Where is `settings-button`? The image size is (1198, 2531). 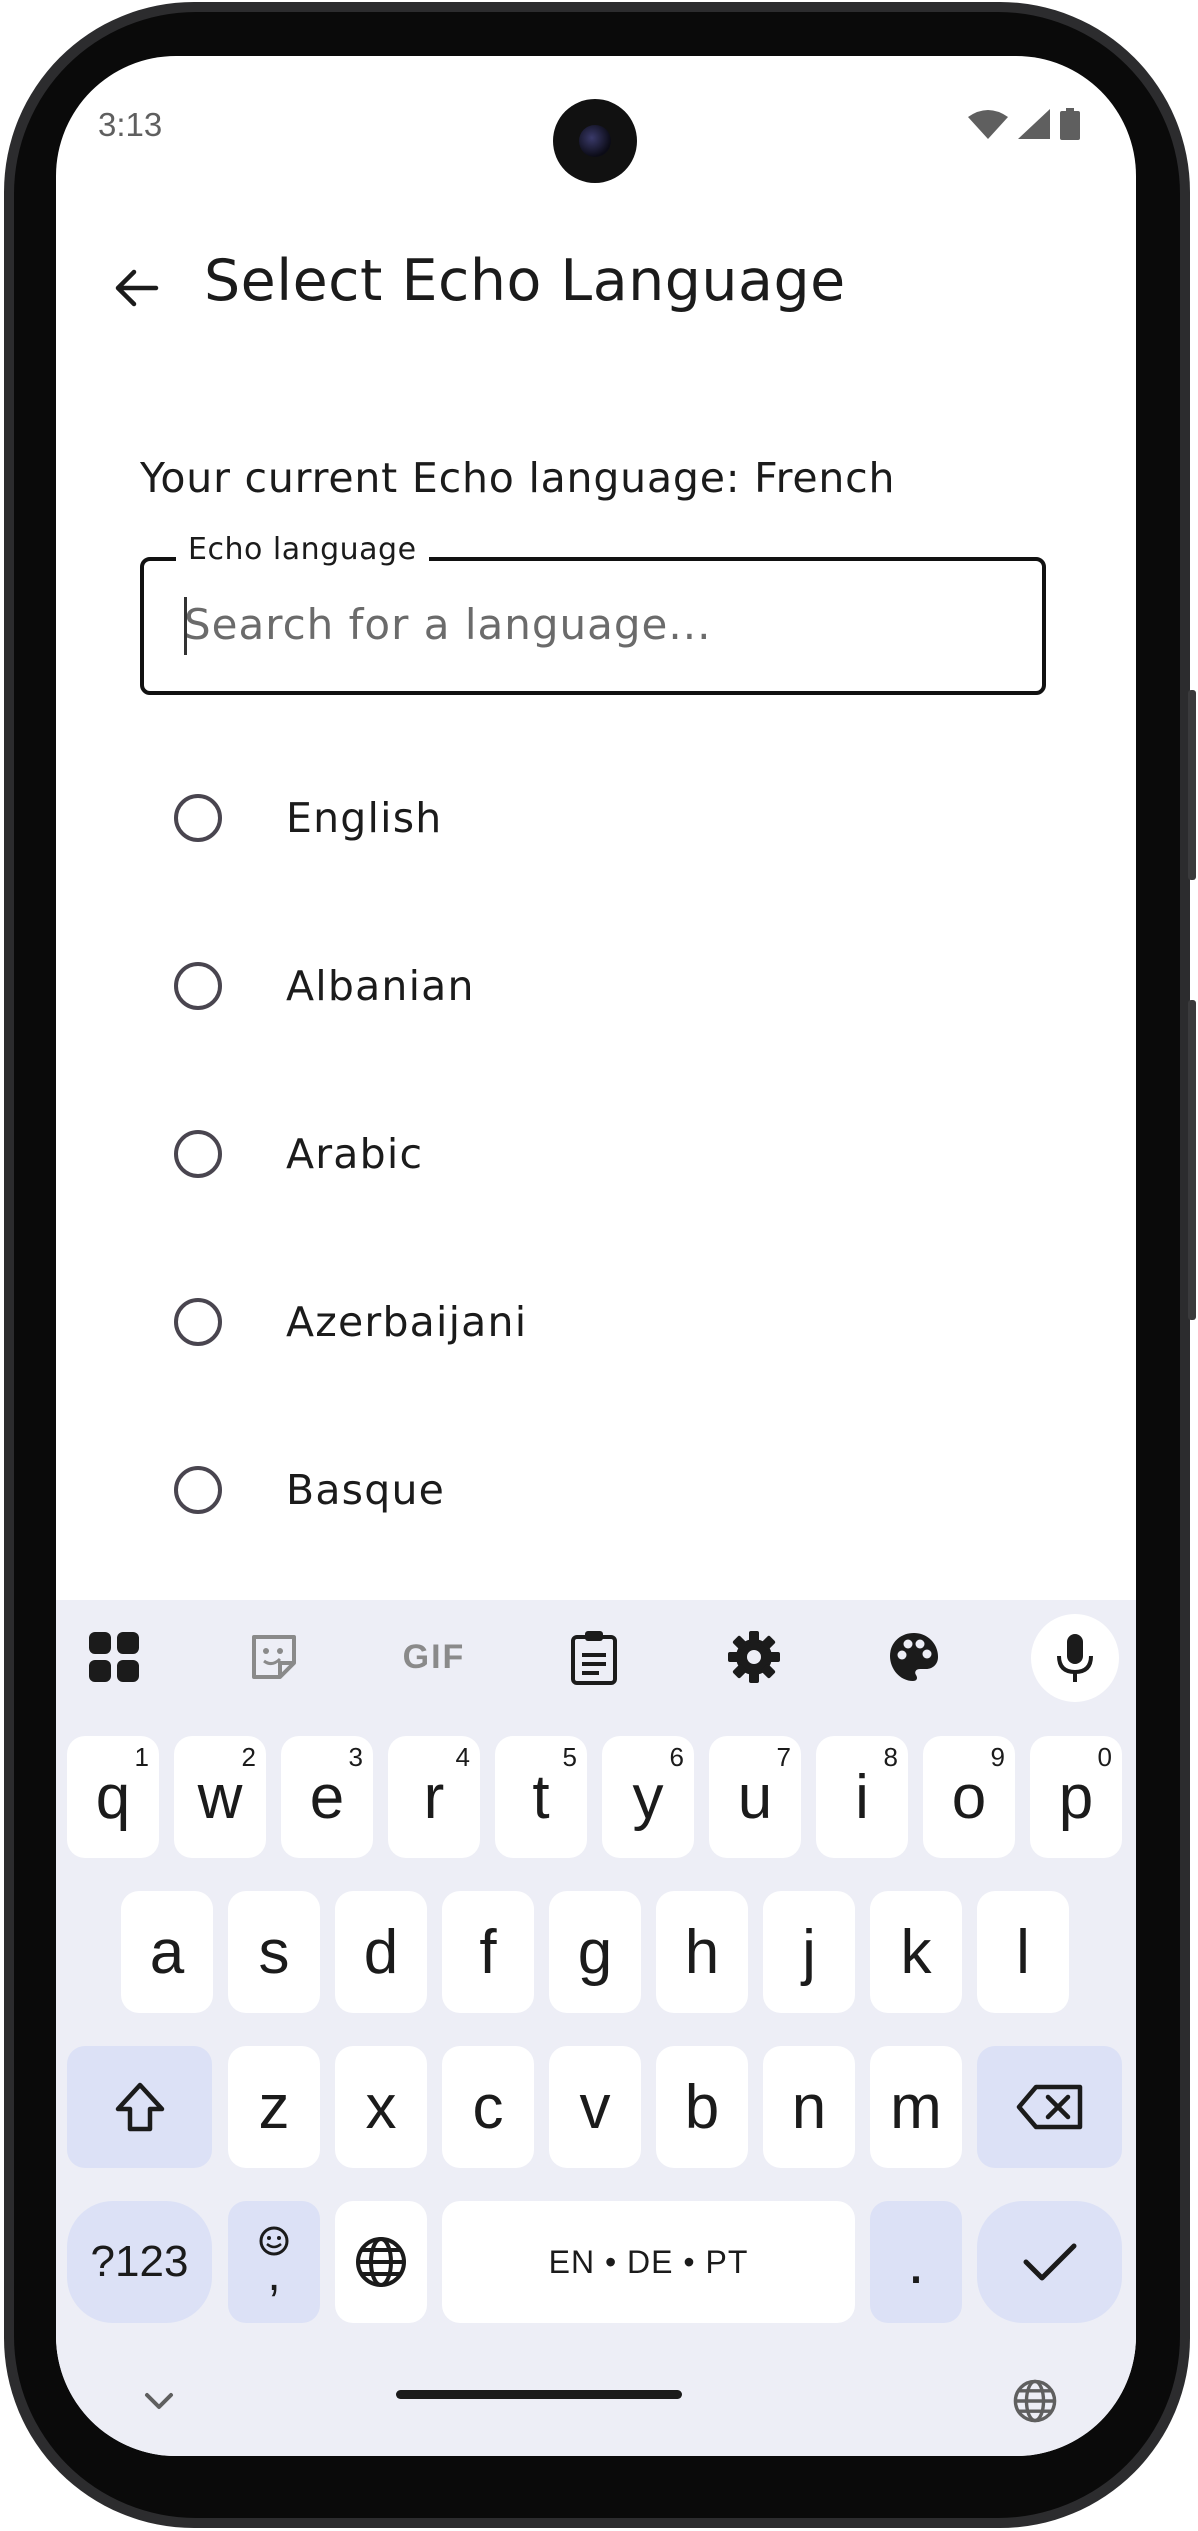 settings-button is located at coordinates (754, 1657).